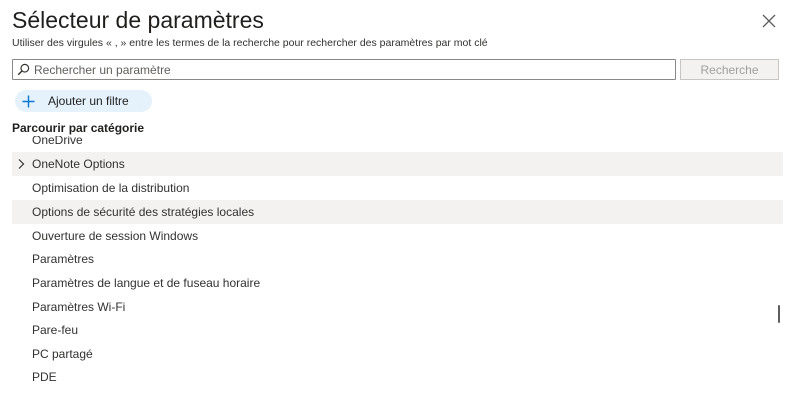 This screenshot has height=403, width=800. Describe the element at coordinates (397, 259) in the screenshot. I see `category-item-parametres: Paramètres` at that location.